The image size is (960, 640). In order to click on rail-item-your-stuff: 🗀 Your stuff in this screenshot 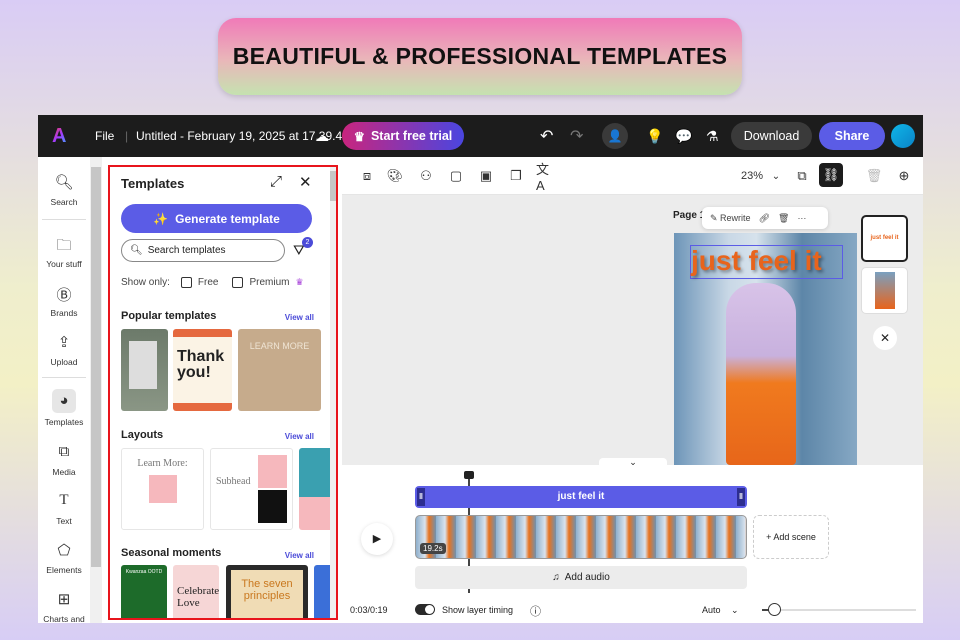, I will do `click(64, 252)`.